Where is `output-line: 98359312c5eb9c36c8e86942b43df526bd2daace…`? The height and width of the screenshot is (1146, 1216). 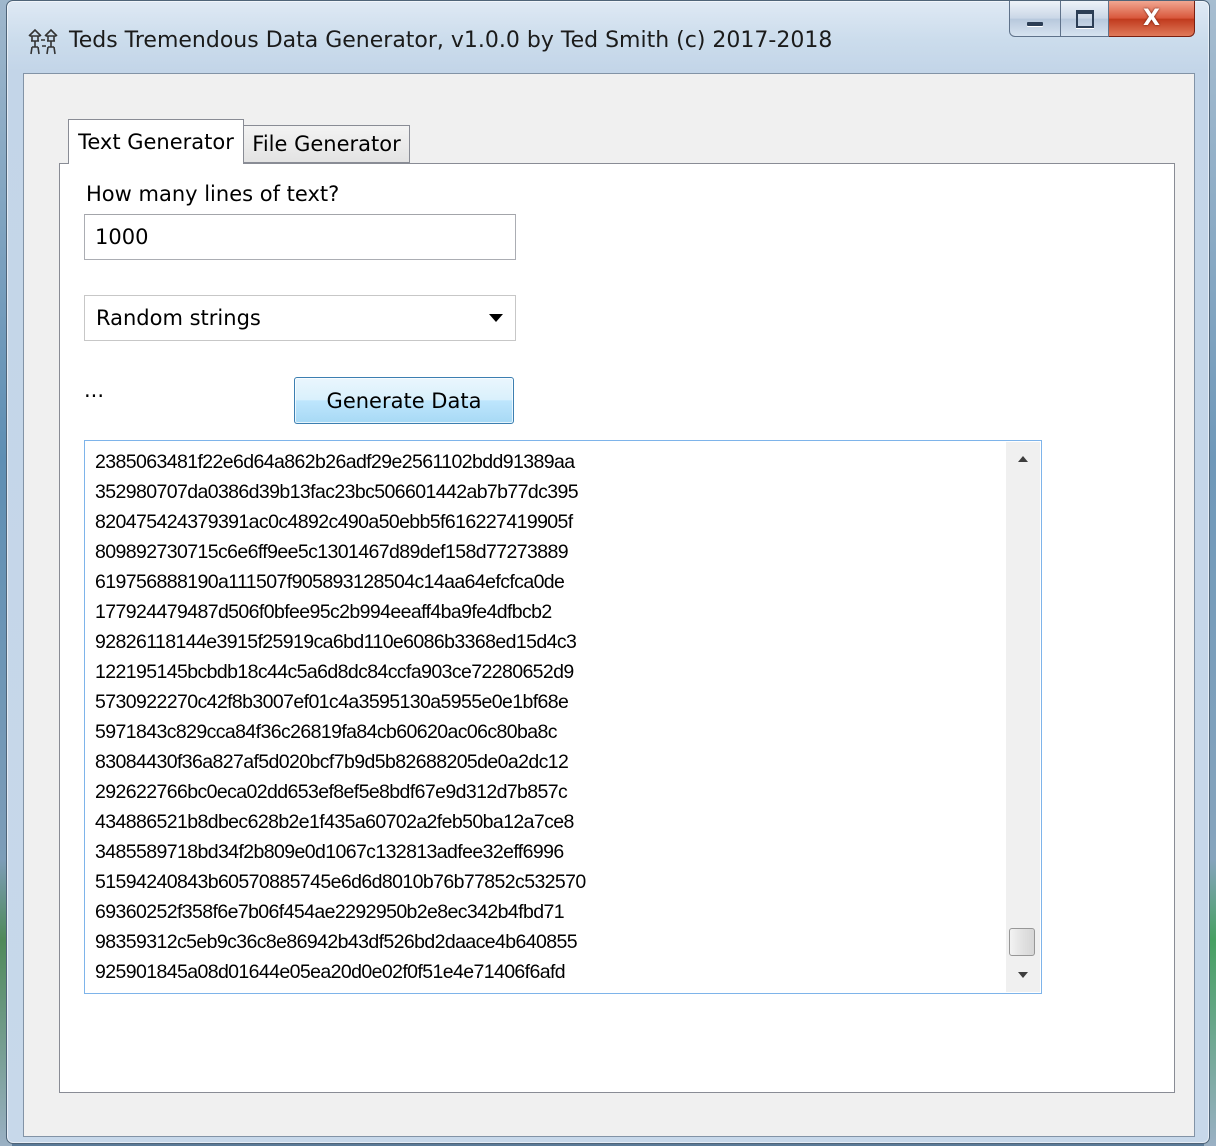
output-line: 98359312c5eb9c36c8e86942b43df526bd2daace… is located at coordinates (336, 942).